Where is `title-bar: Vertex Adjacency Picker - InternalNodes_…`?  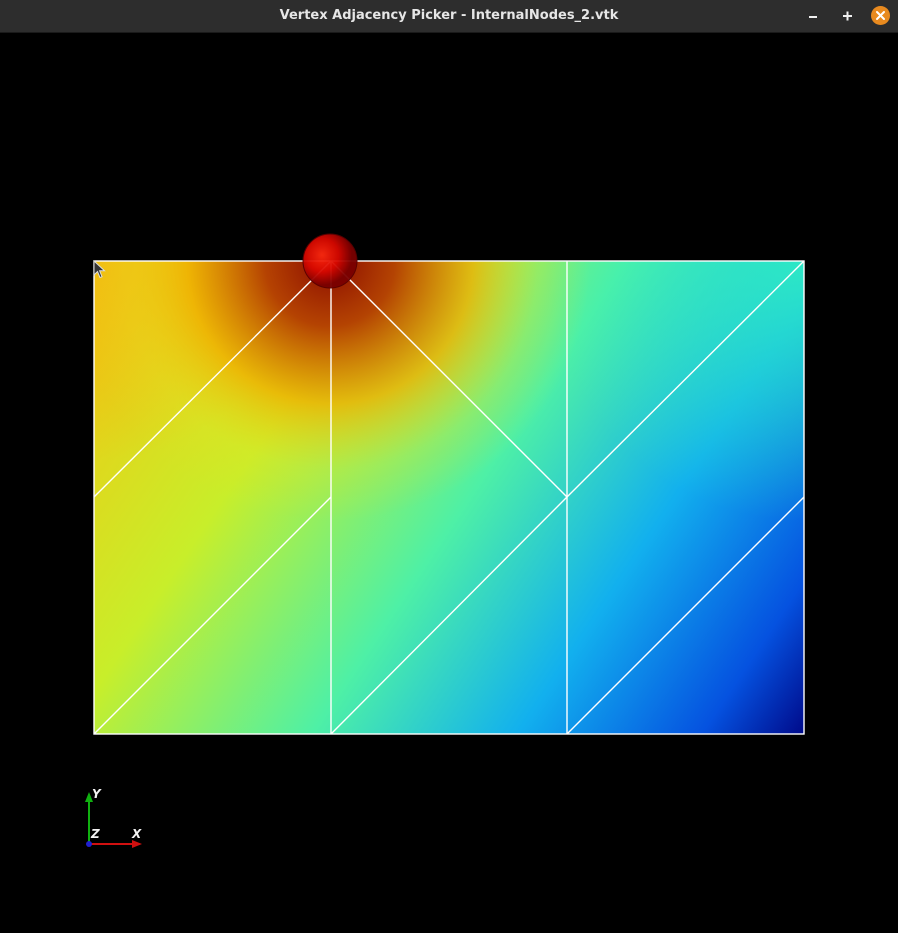 title-bar: Vertex Adjacency Picker - InternalNodes_… is located at coordinates (449, 16).